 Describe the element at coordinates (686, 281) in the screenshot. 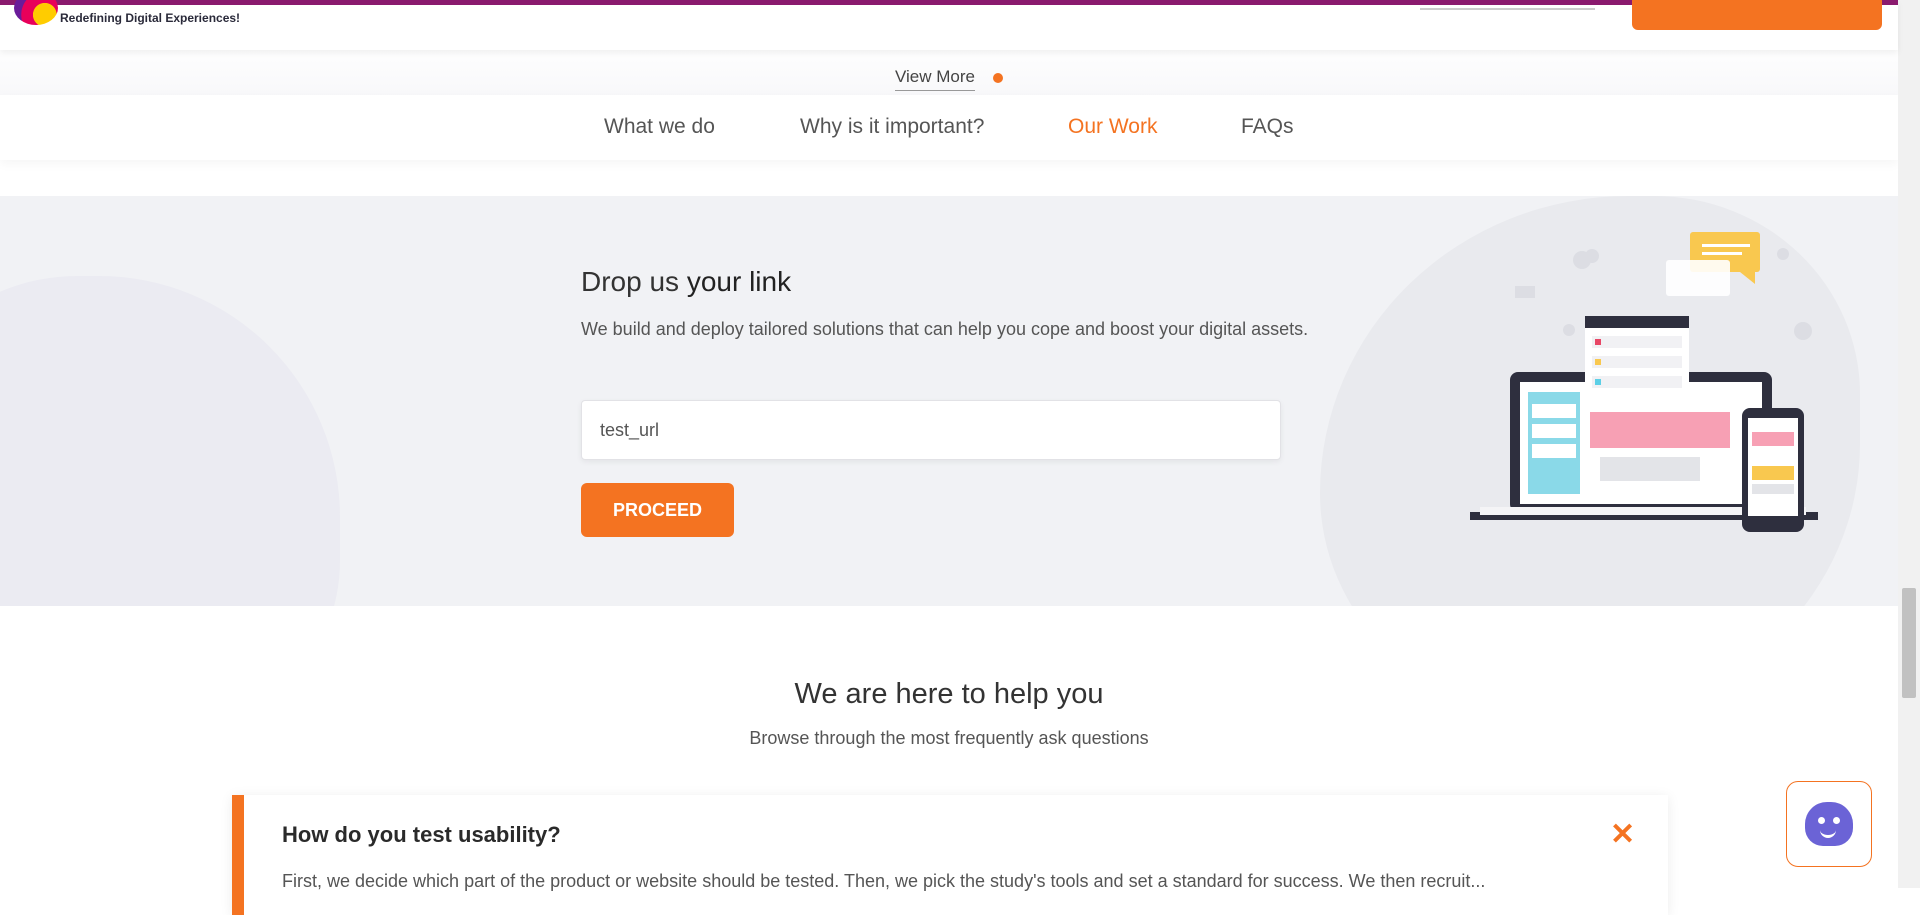

I see `link-section-title: Drop us your link` at that location.